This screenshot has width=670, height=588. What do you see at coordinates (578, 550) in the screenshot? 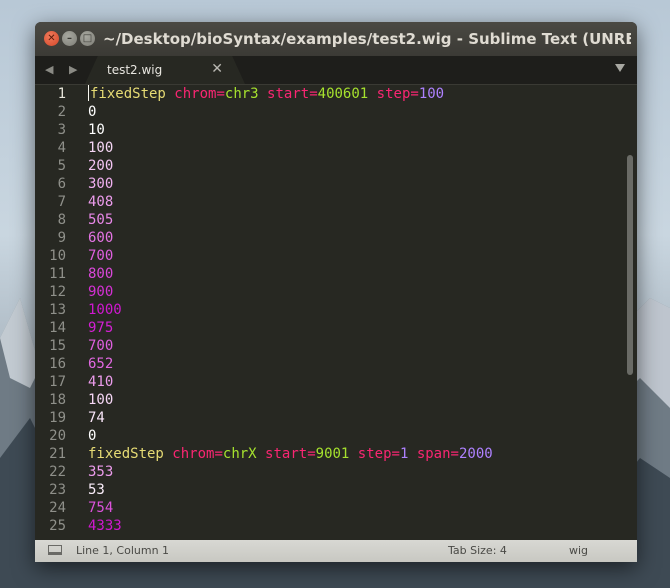
I see `syntax-selector: wig` at bounding box center [578, 550].